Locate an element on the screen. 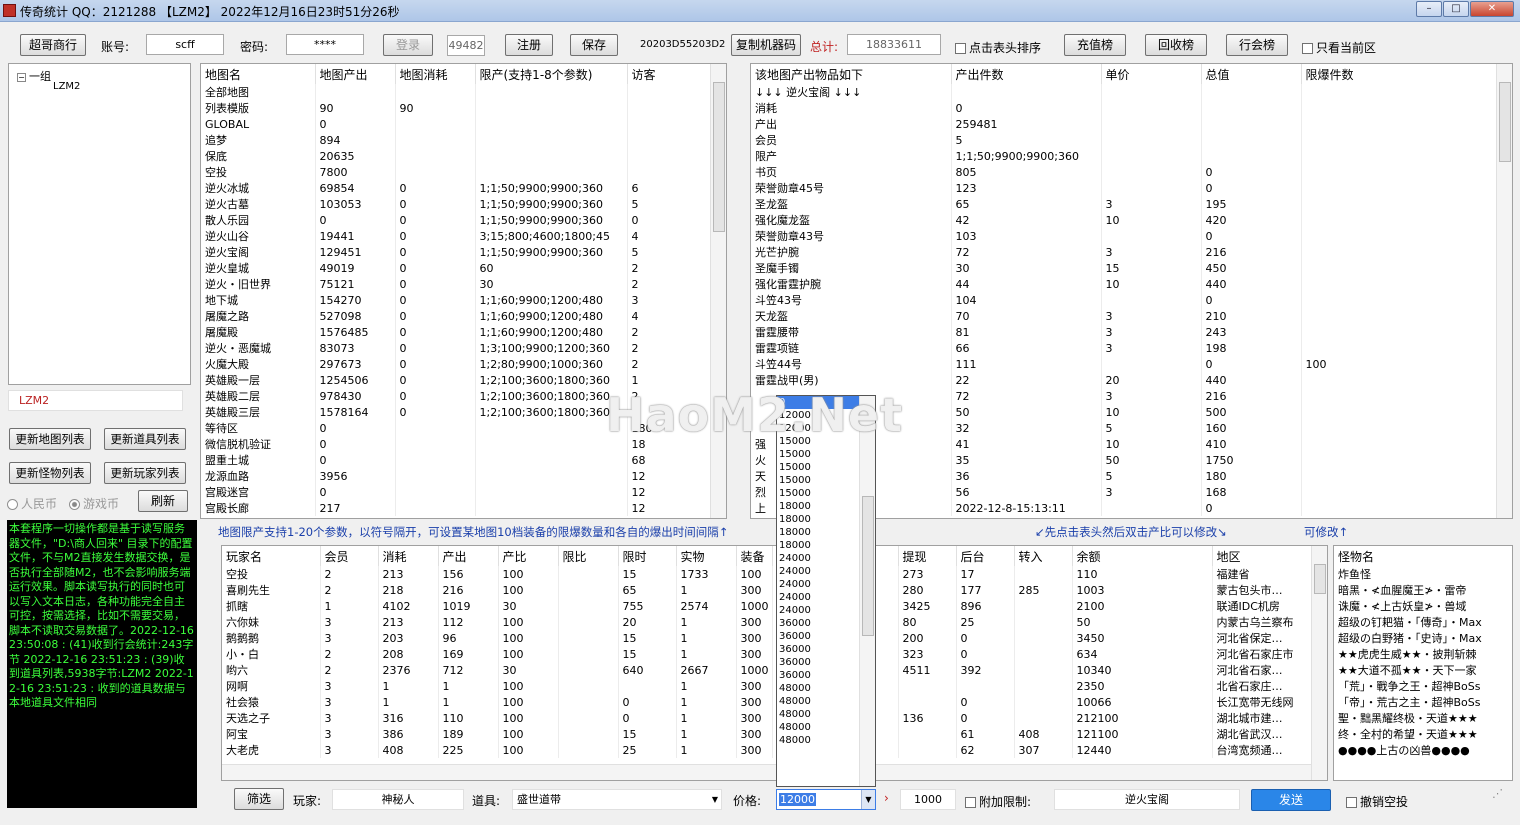  table-row: 空投 7800 is located at coordinates (456, 172).